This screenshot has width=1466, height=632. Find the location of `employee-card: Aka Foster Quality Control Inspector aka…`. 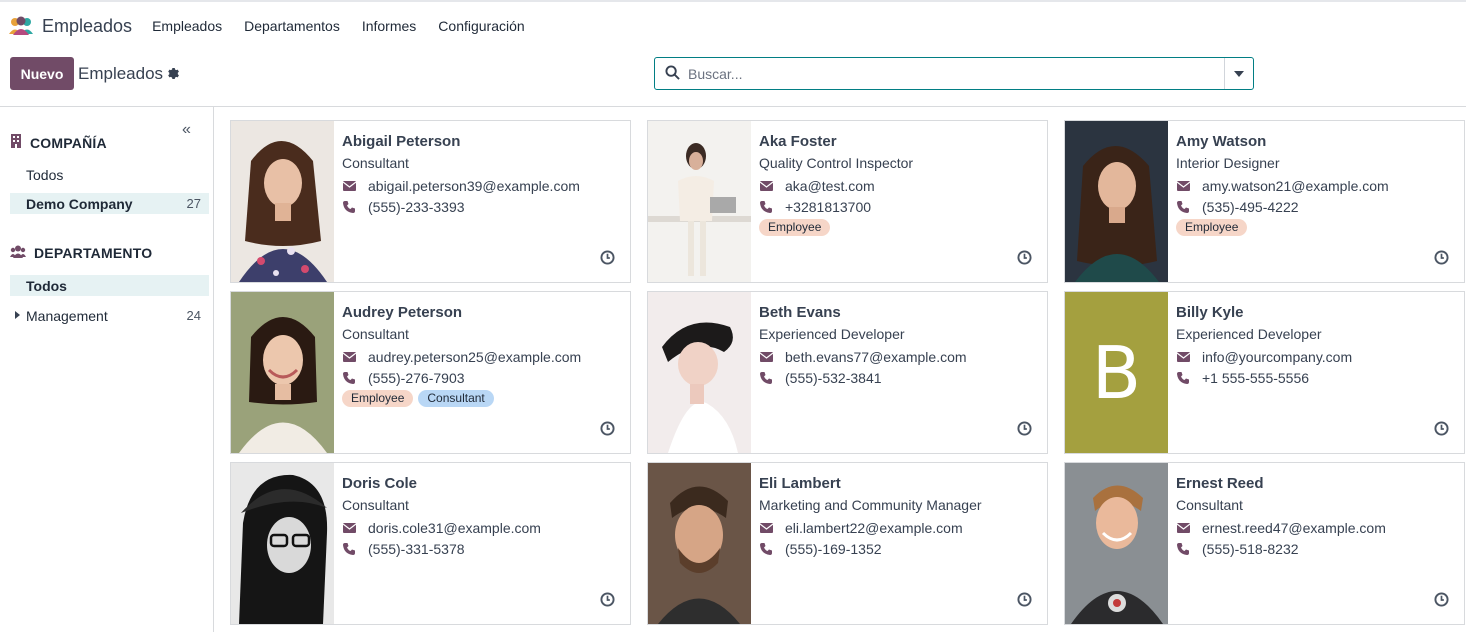

employee-card: Aka Foster Quality Control Inspector aka… is located at coordinates (847, 201).